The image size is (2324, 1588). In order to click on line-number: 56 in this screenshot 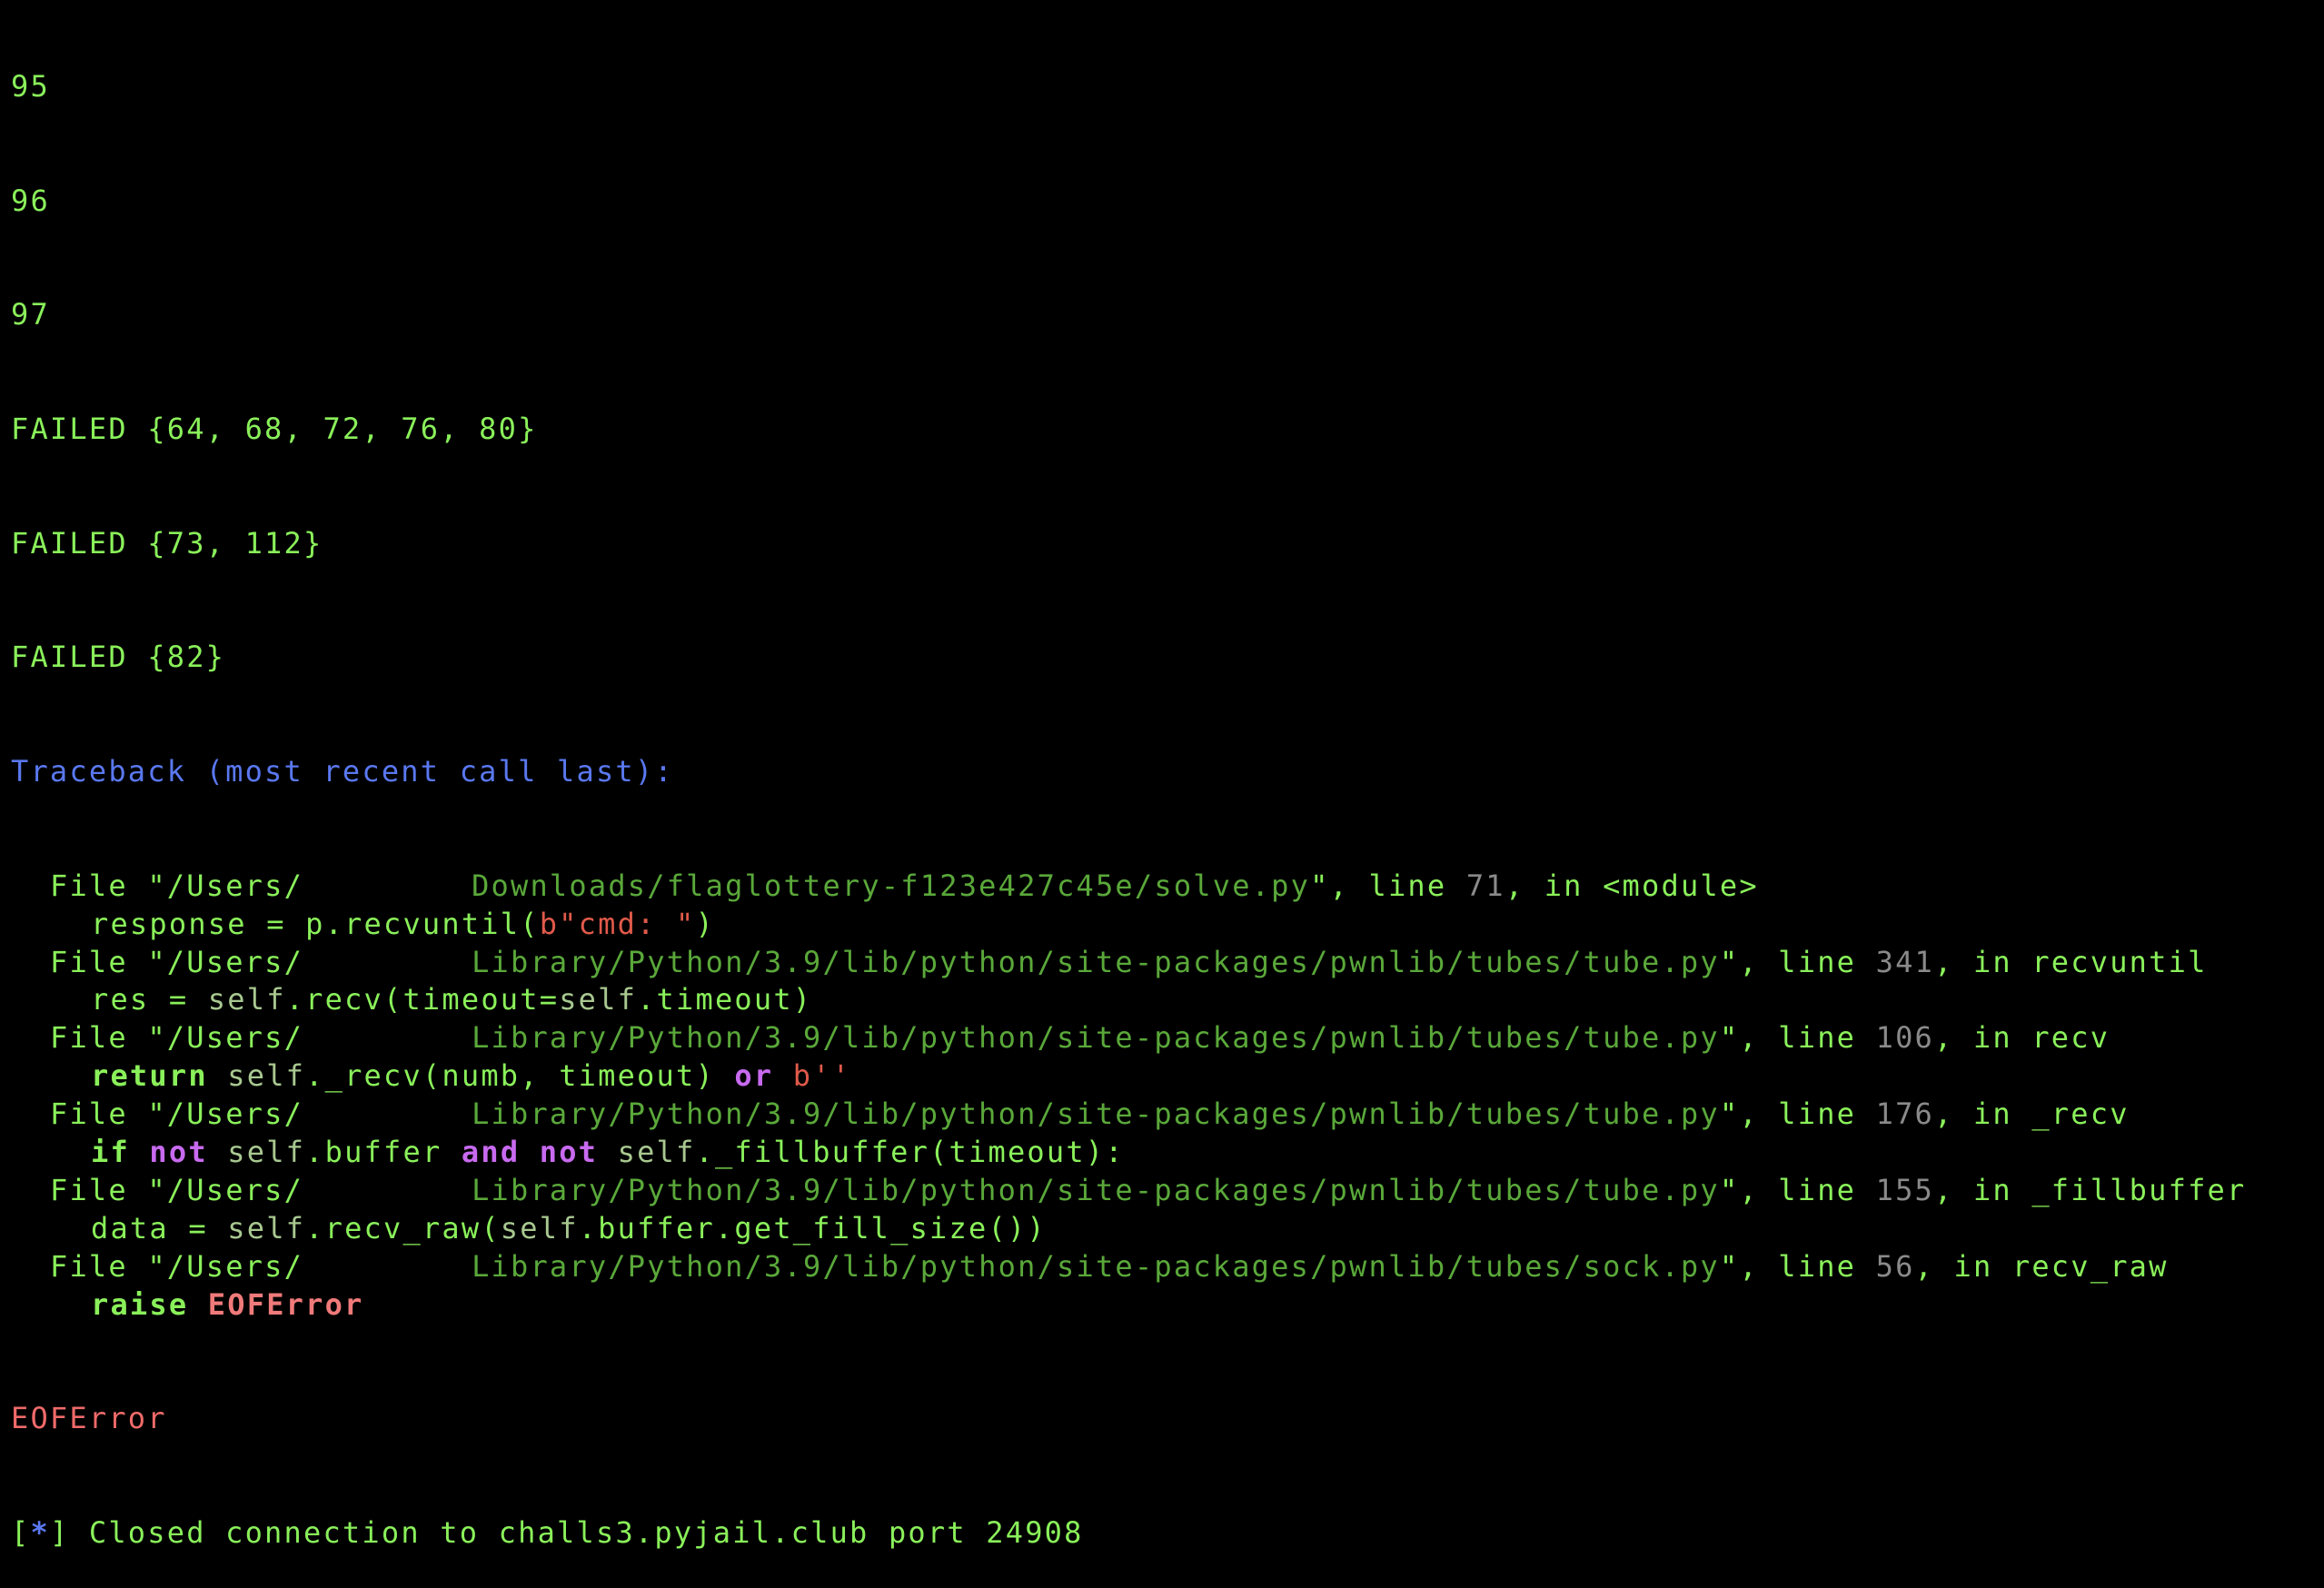, I will do `click(1895, 1266)`.